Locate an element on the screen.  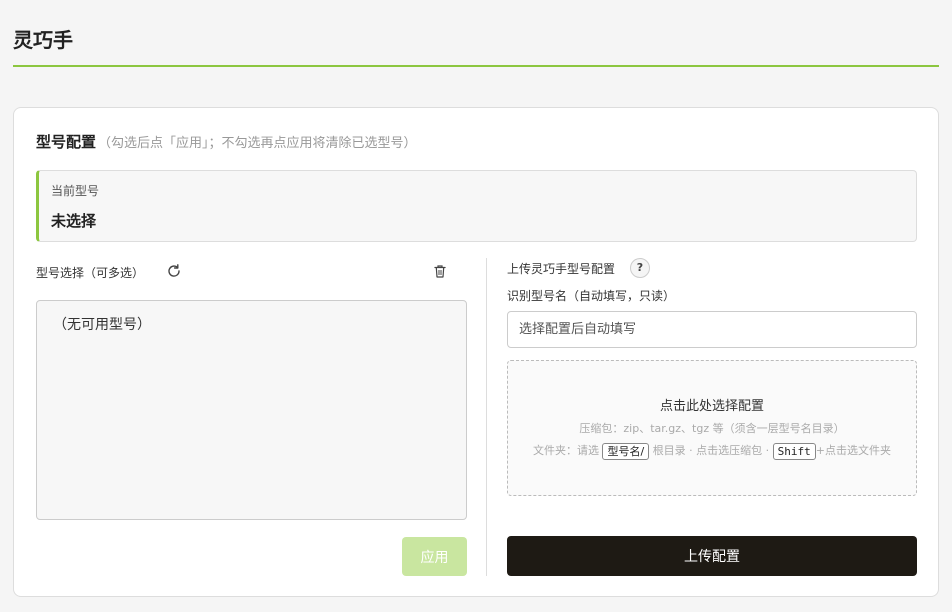
refresh-icon is located at coordinates (174, 271).